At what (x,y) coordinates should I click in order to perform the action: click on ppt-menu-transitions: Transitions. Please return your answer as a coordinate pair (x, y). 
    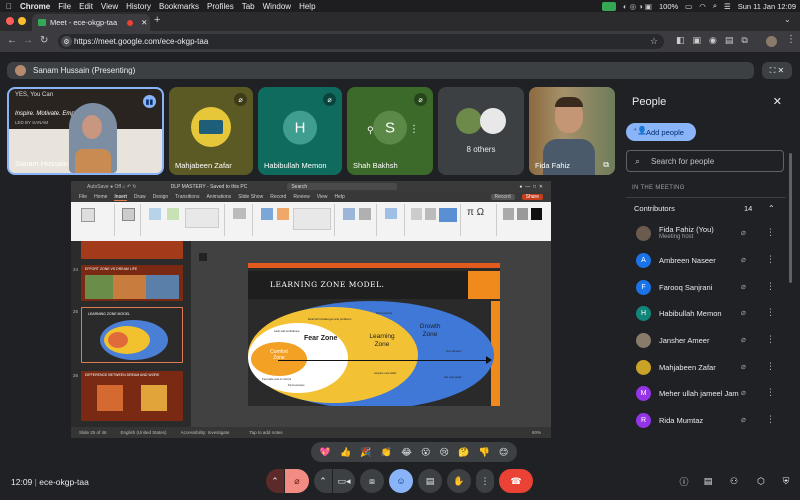
    Looking at the image, I should click on (187, 197).